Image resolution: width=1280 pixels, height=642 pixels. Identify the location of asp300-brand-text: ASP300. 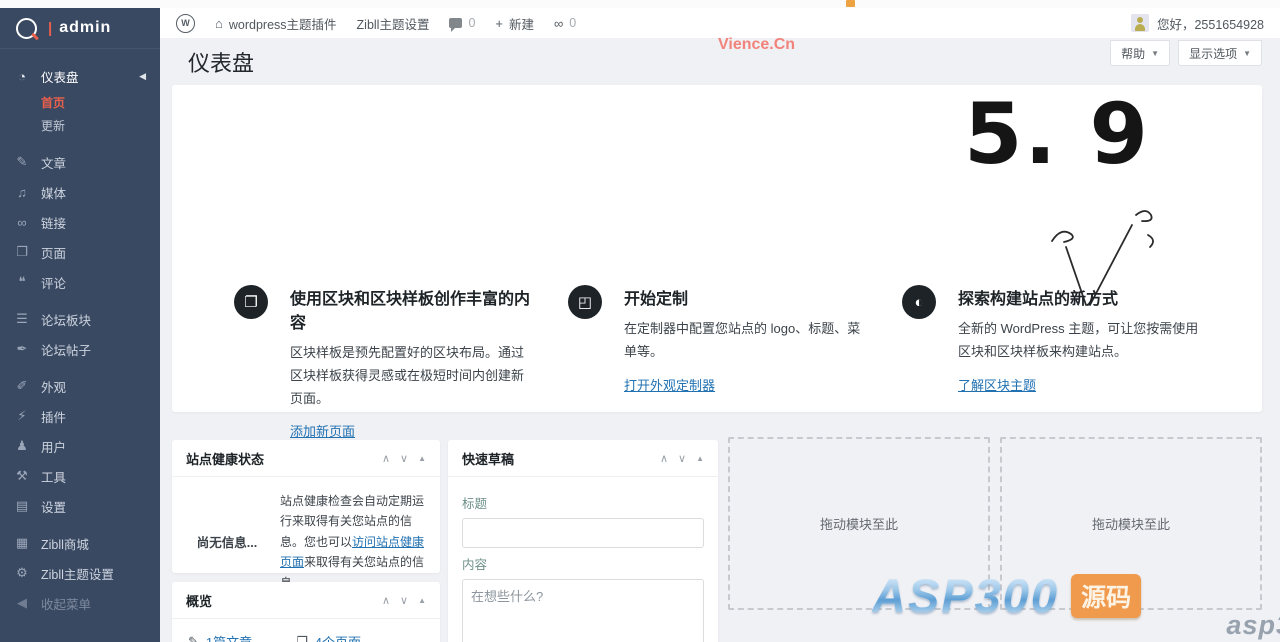
(966, 595).